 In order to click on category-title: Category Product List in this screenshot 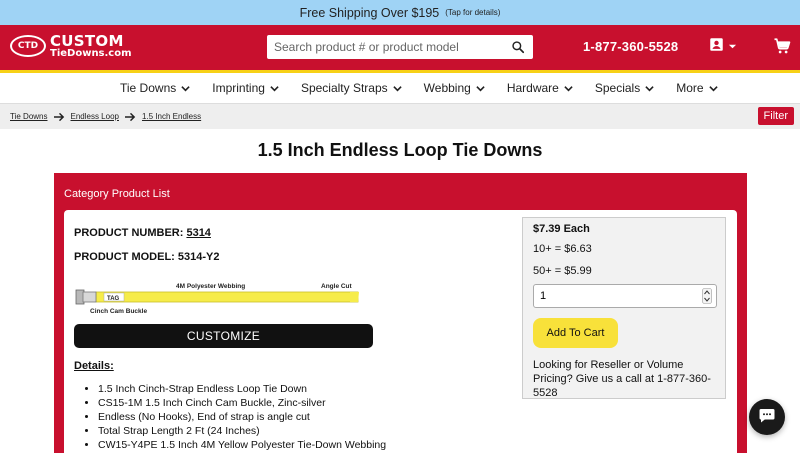, I will do `click(117, 194)`.